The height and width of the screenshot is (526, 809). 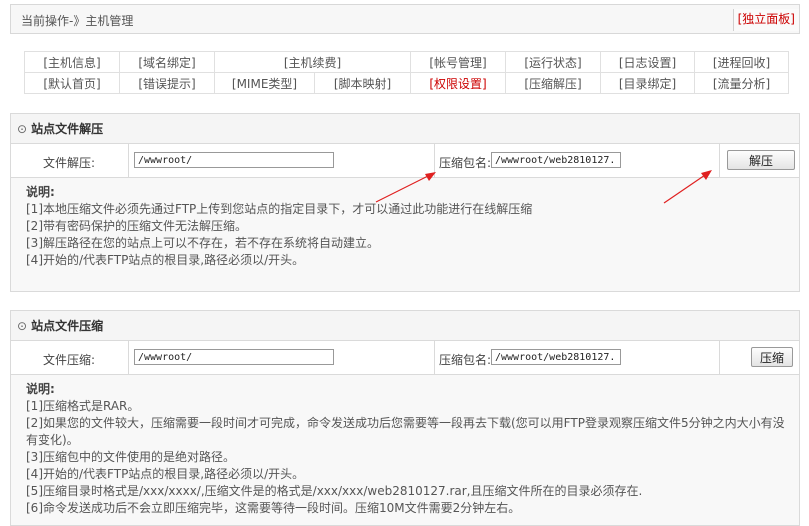 What do you see at coordinates (136, 226) in the screenshot?
I see `note-item: [2]带有密码保护的压缩文件无法解压缩。` at bounding box center [136, 226].